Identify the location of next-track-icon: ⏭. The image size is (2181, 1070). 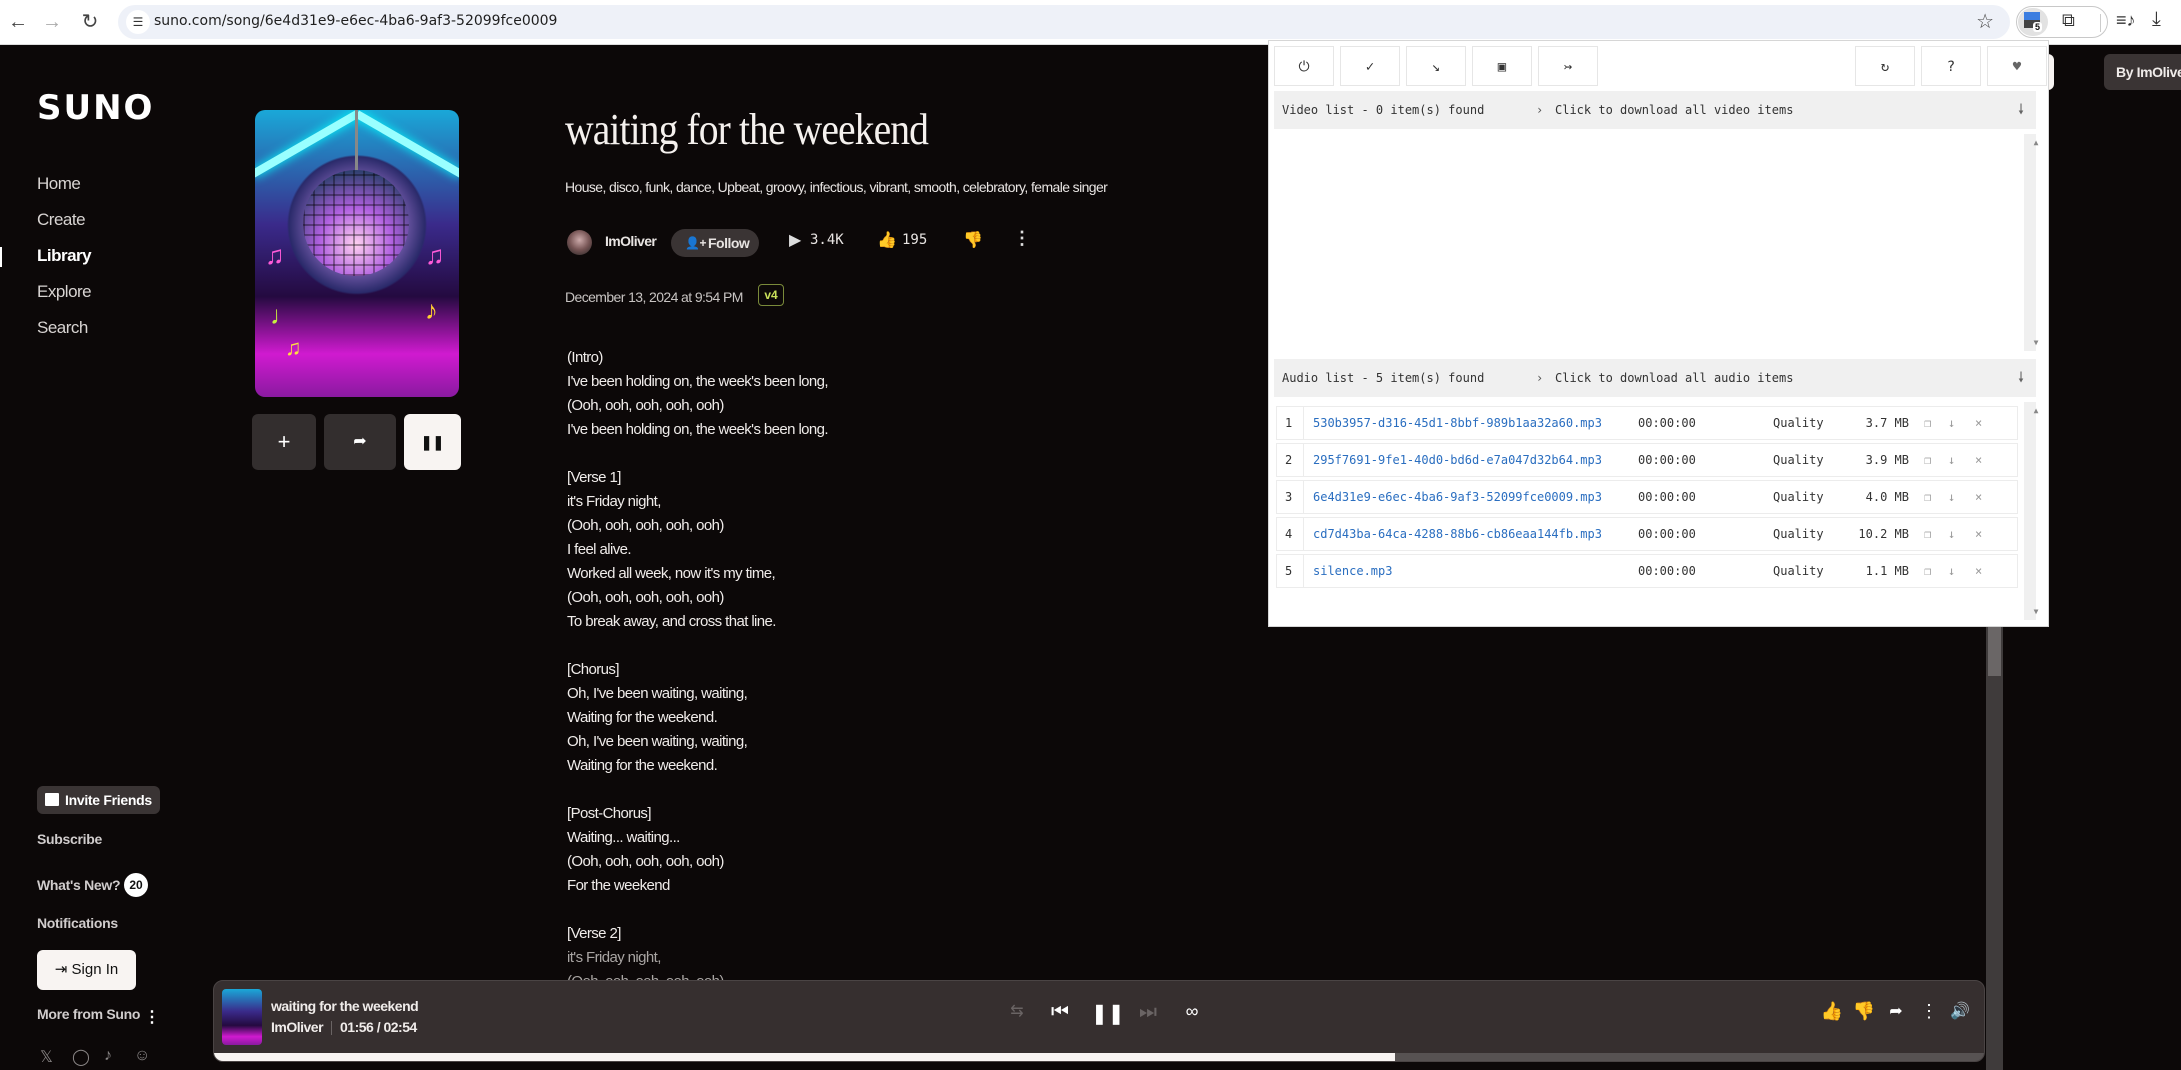
(1148, 1012).